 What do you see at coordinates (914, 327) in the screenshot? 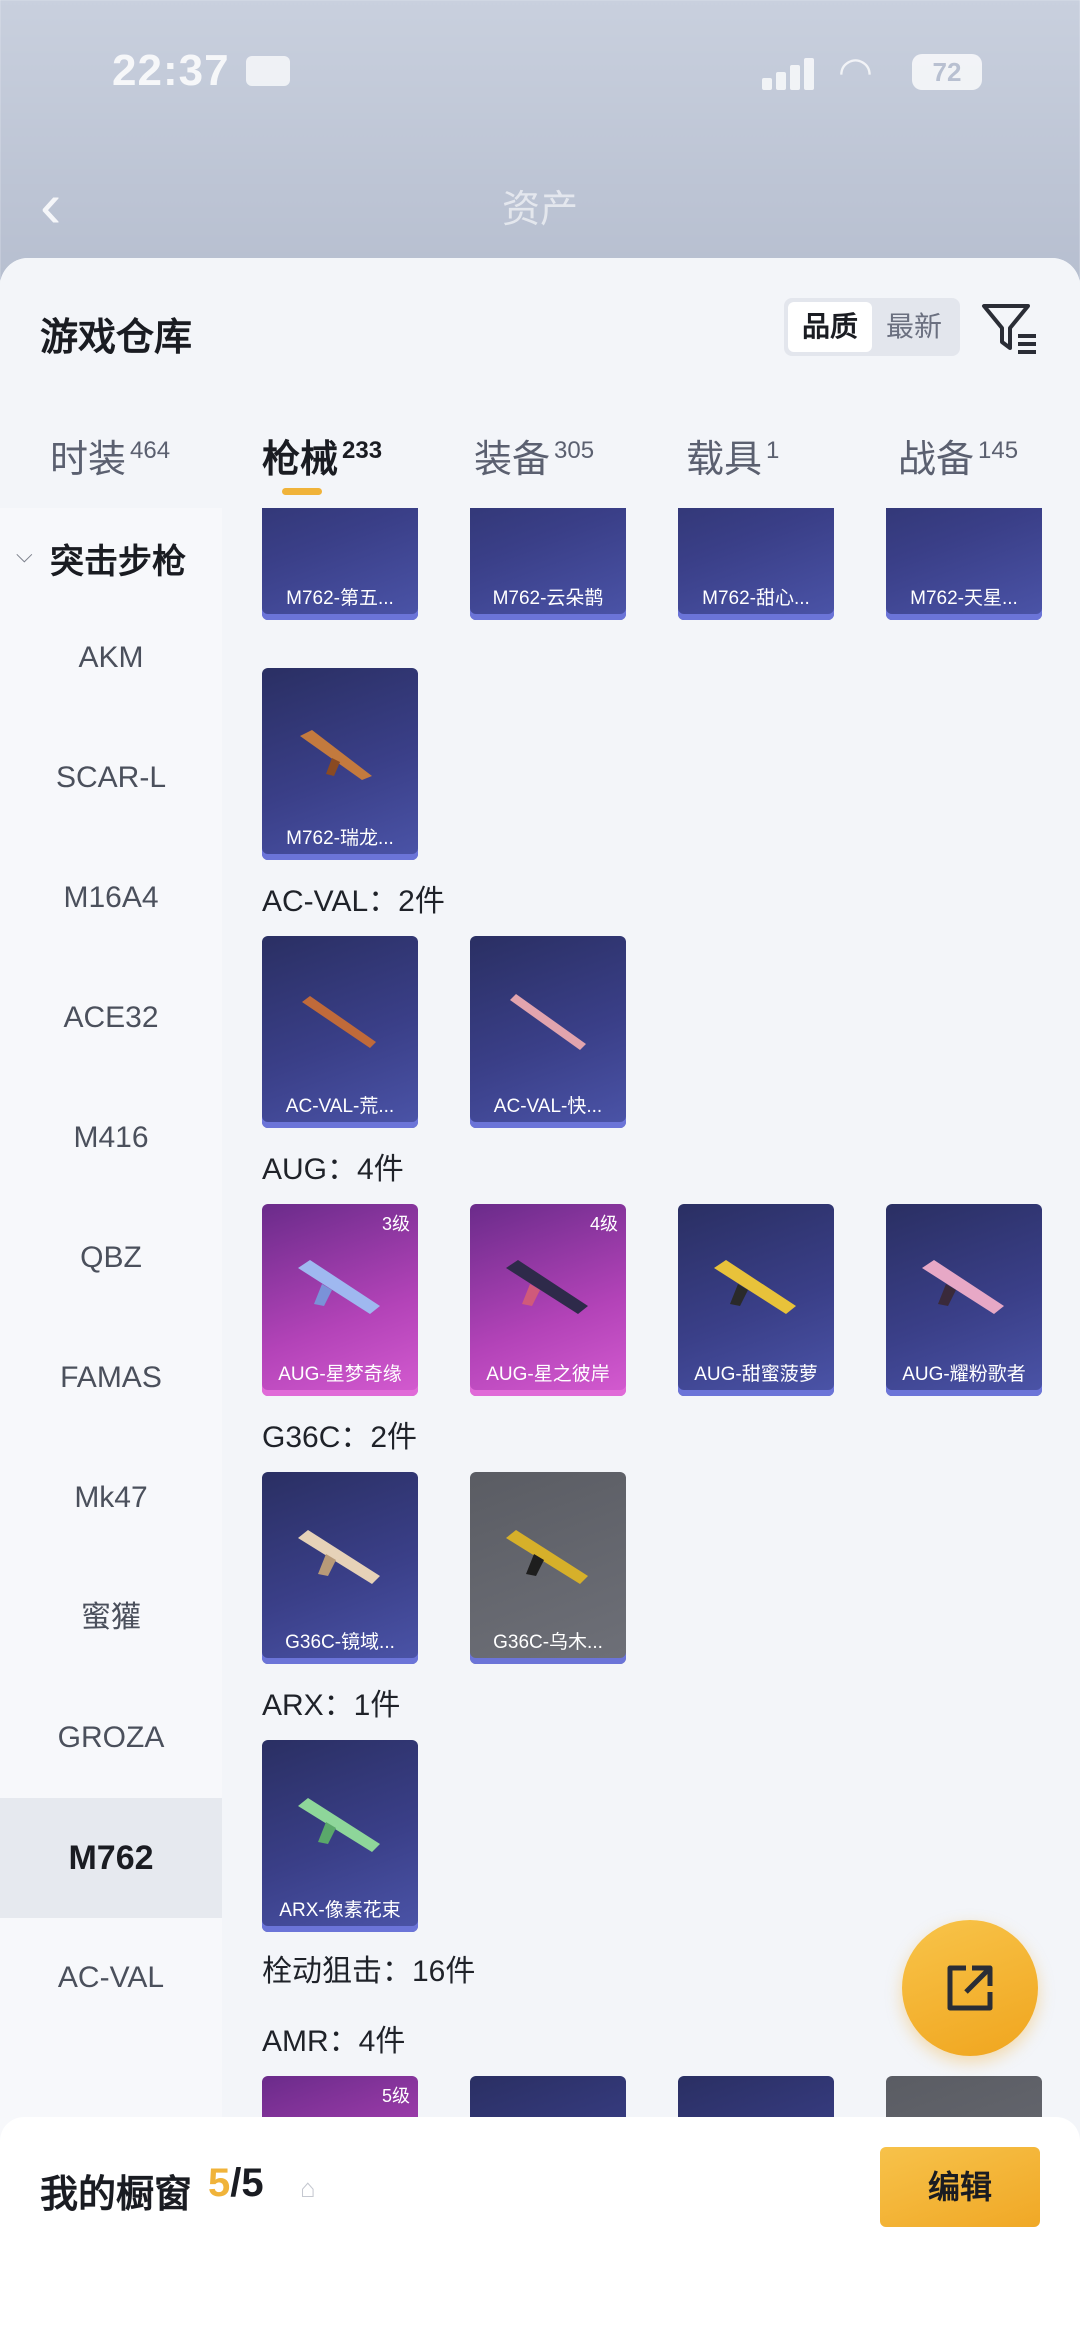
I see `sort-newest-button: 最新` at bounding box center [914, 327].